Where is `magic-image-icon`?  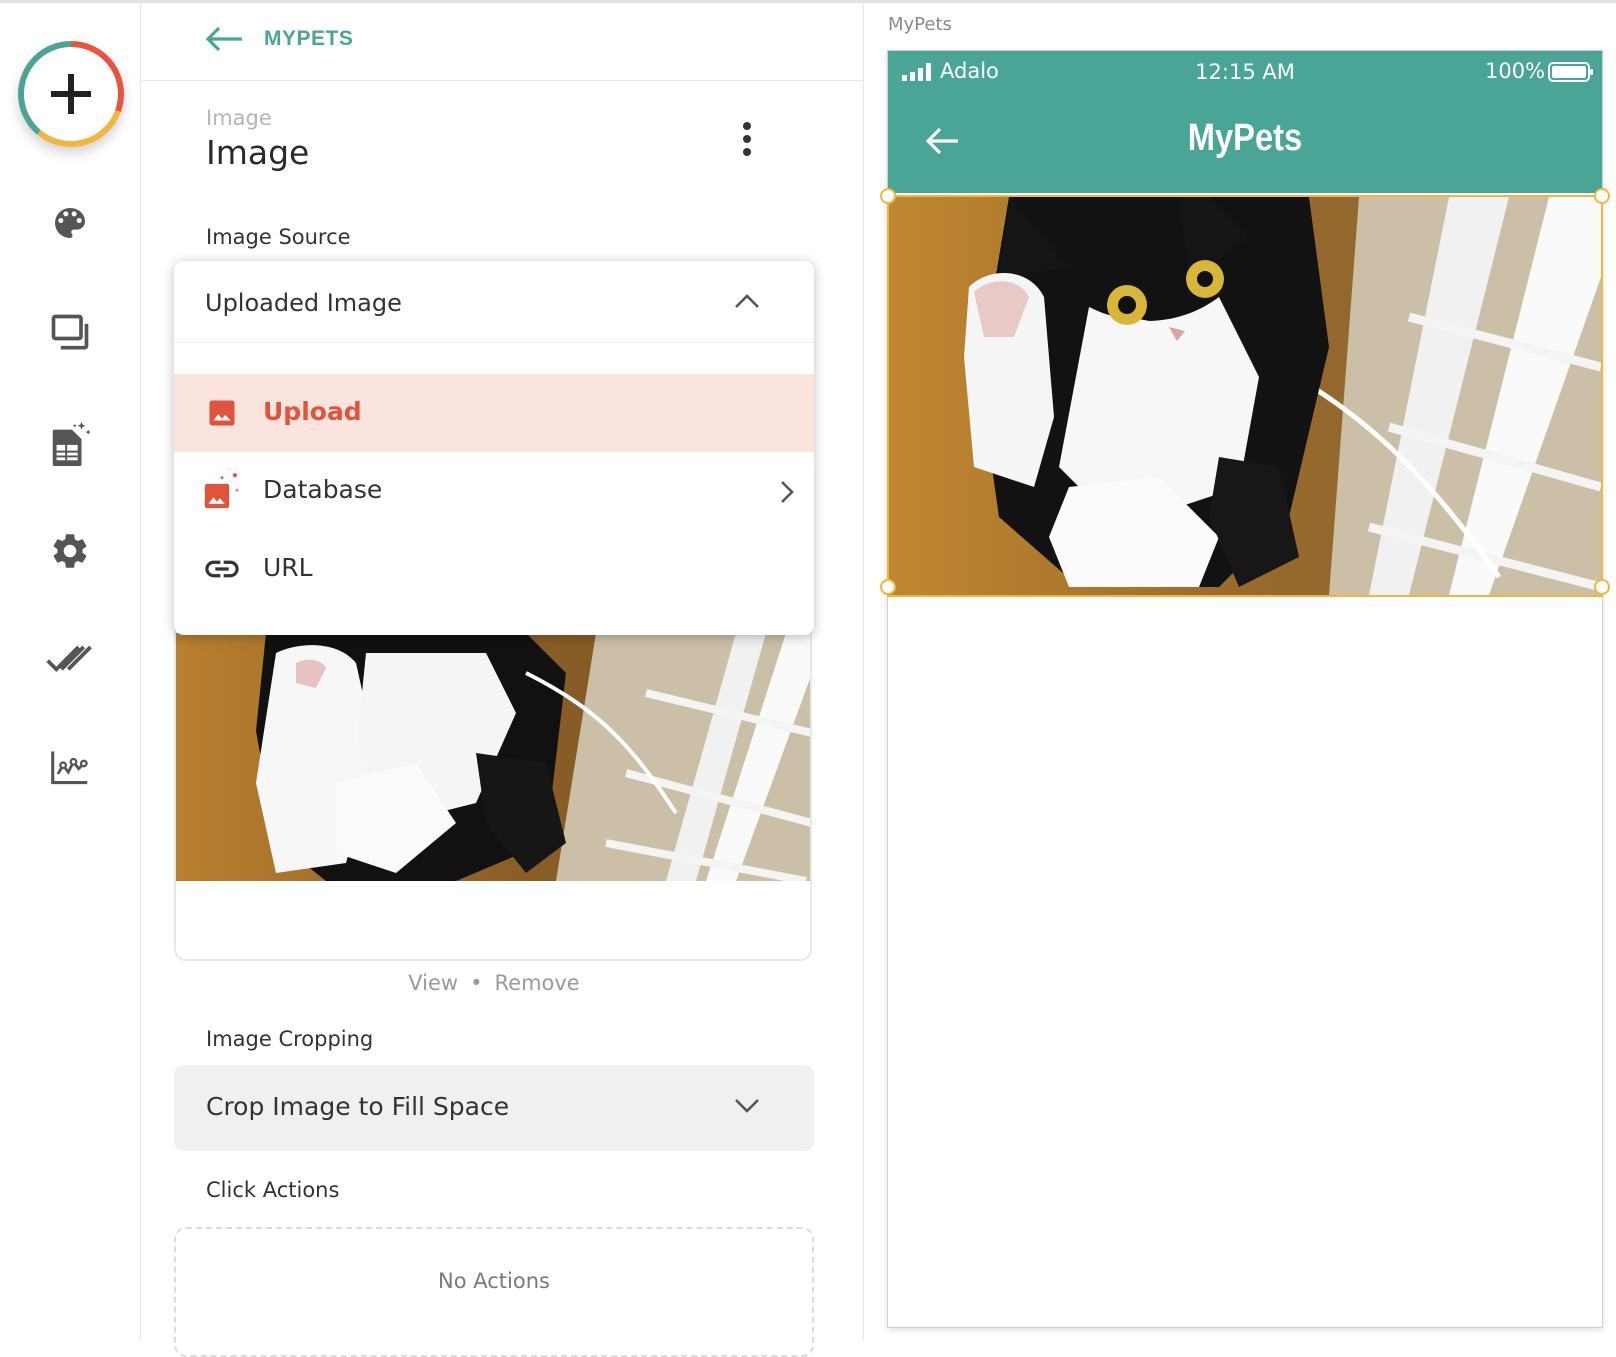
magic-image-icon is located at coordinates (221, 491).